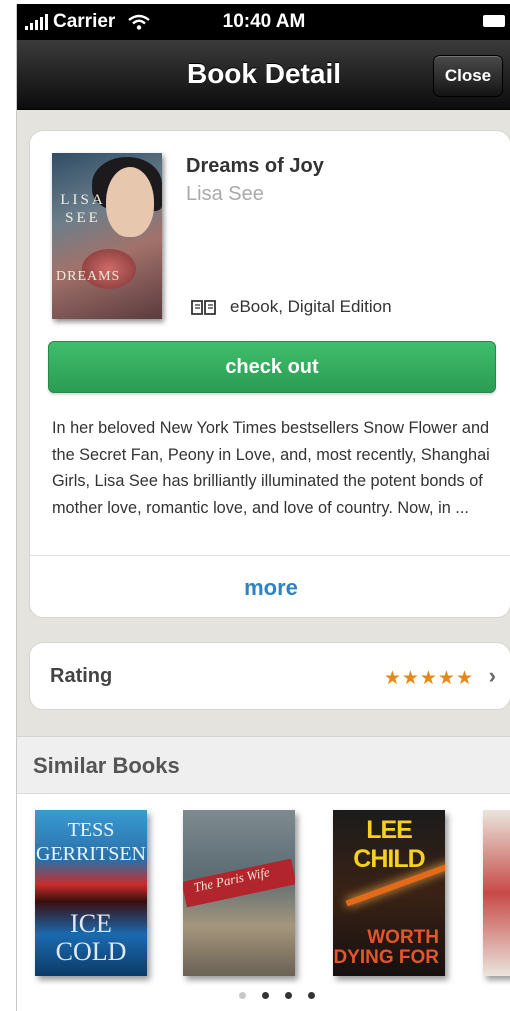 The width and height of the screenshot is (510, 1011). I want to click on more-button: more, so click(270, 586).